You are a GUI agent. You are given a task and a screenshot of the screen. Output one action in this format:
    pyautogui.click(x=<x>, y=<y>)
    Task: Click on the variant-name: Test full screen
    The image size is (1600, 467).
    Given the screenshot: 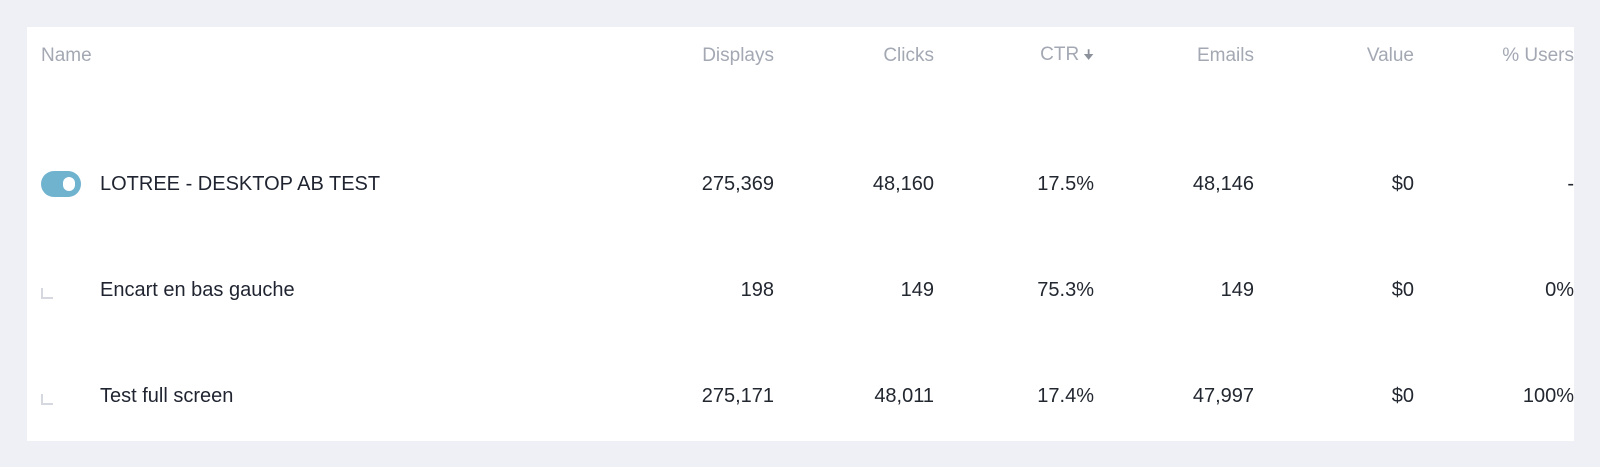 What is the action you would take?
    pyautogui.click(x=166, y=396)
    